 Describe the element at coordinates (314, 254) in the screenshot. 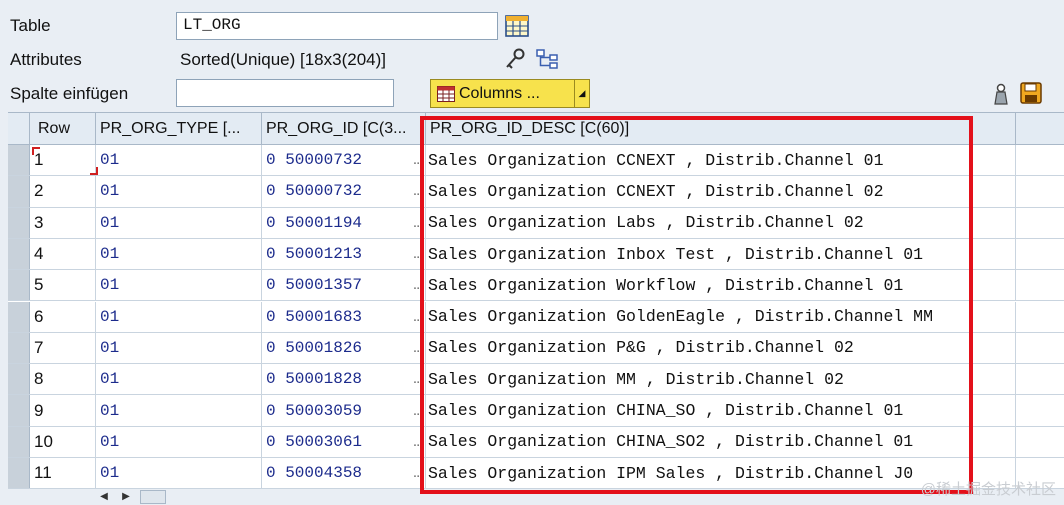

I see `cell-pr-org-id-value: 0 50001213` at that location.